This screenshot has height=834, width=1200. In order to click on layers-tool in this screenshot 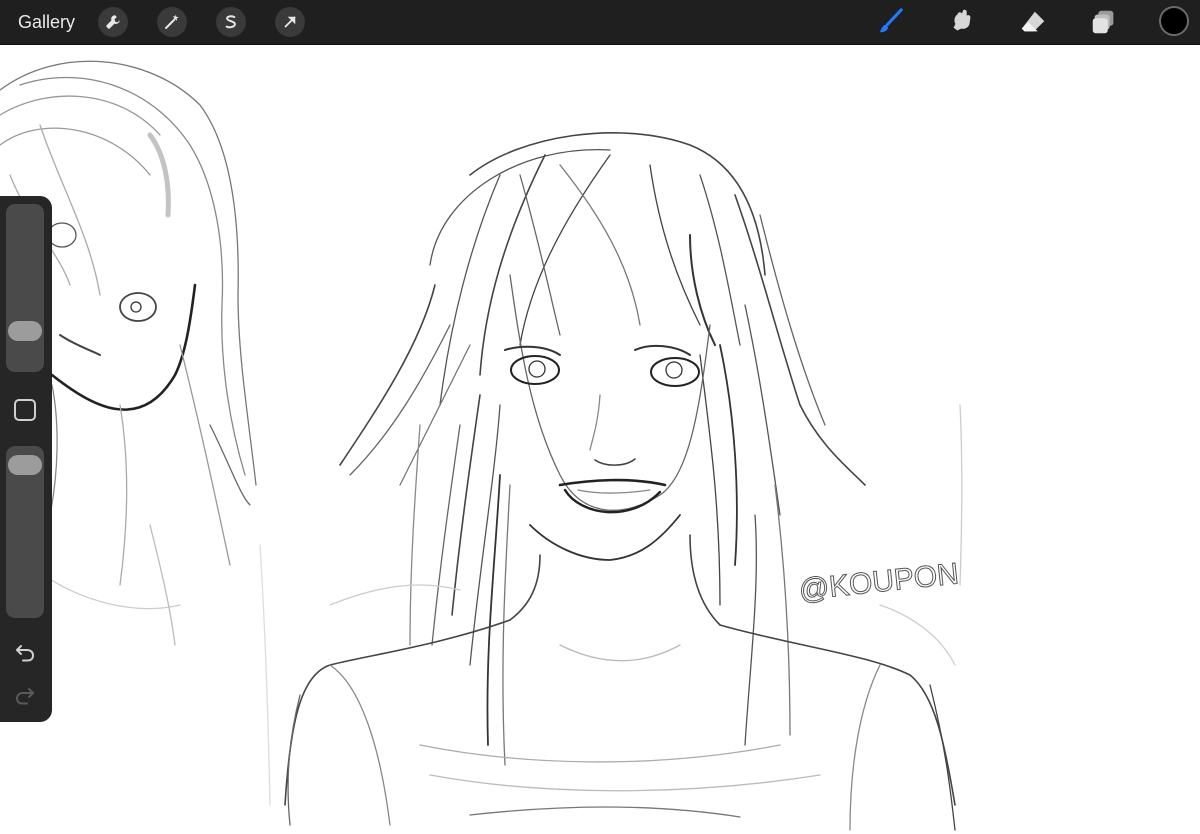, I will do `click(1104, 22)`.